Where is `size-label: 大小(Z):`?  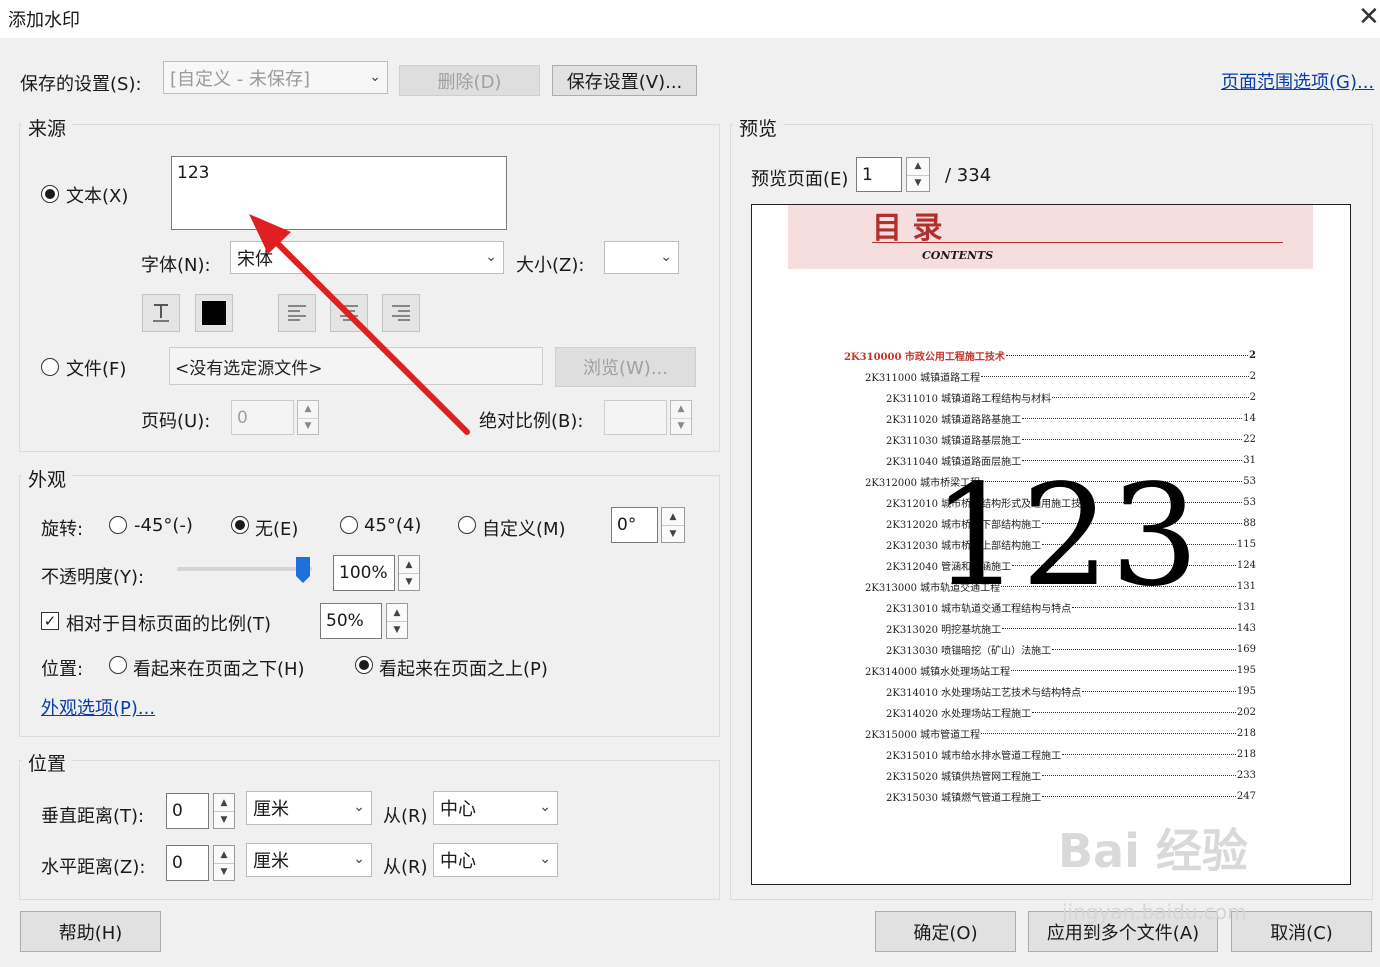 size-label: 大小(Z): is located at coordinates (550, 265).